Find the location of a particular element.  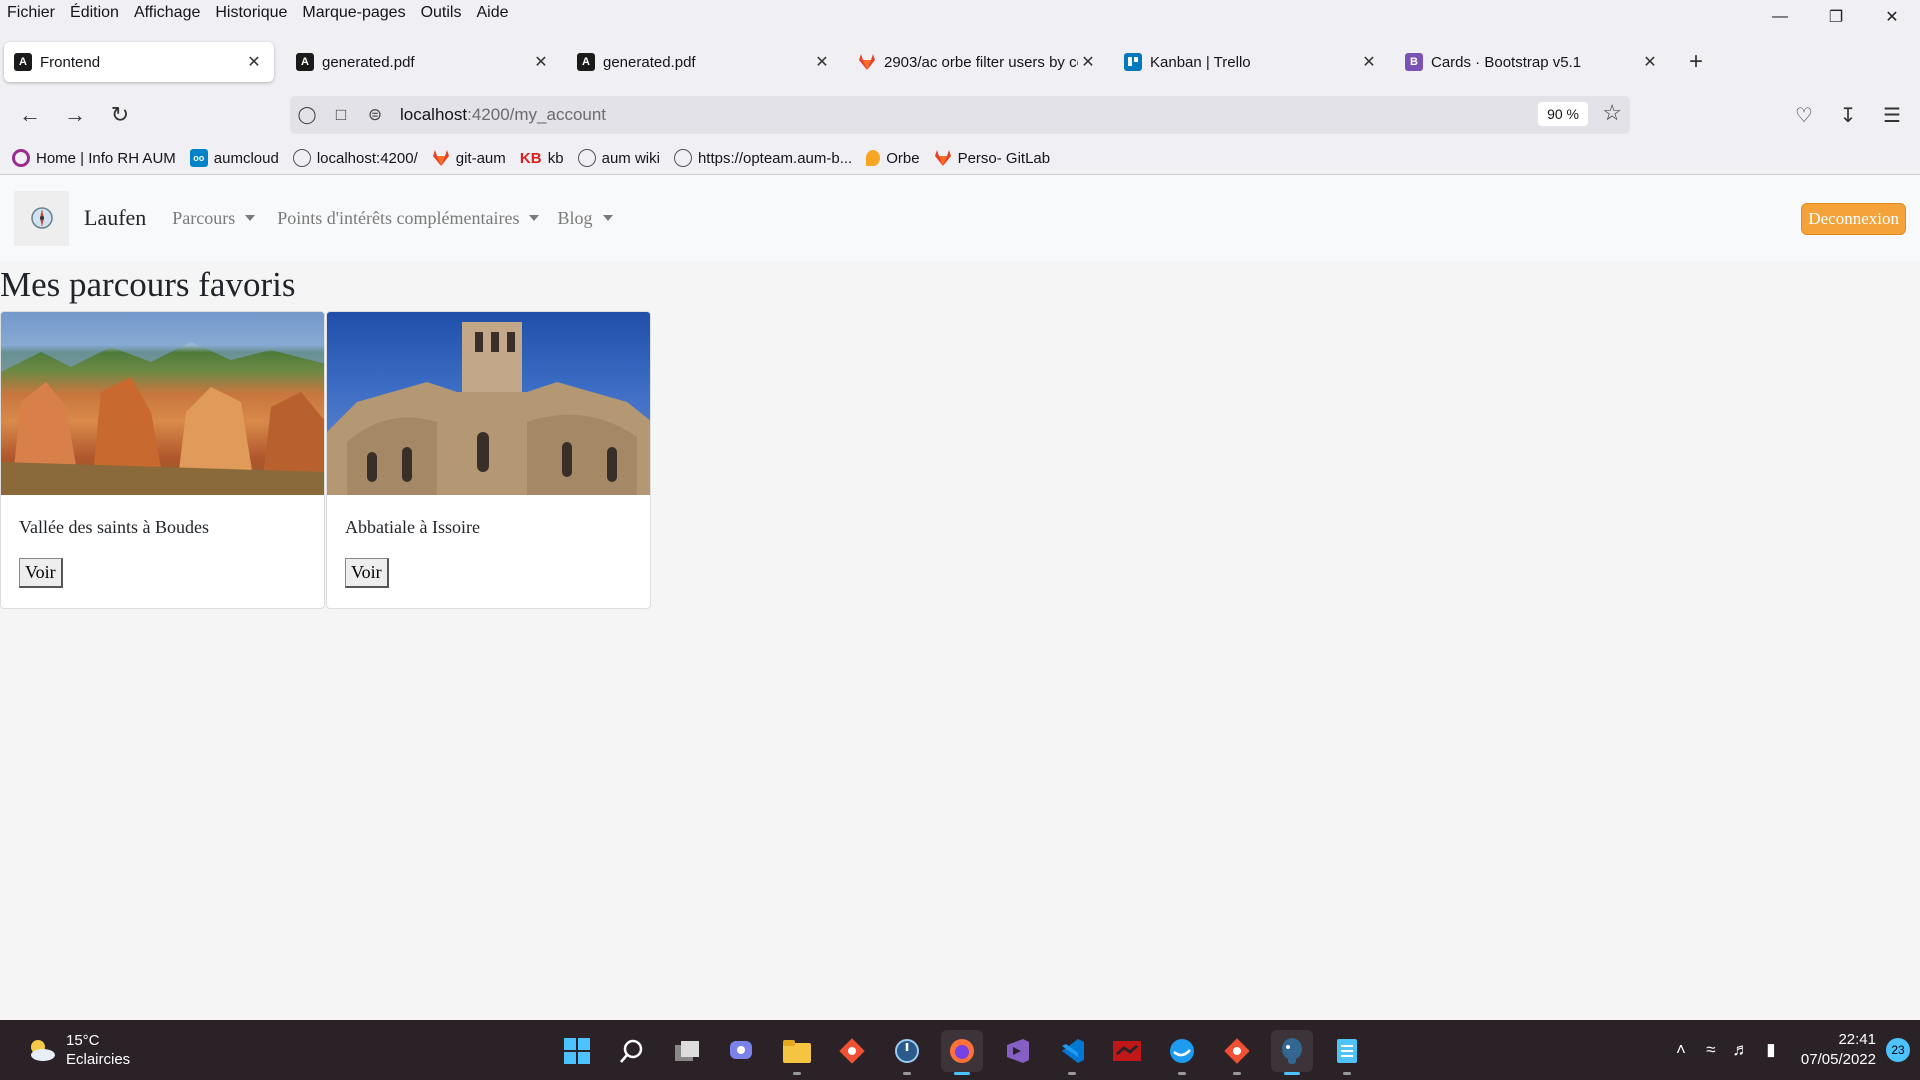

vscode-icon is located at coordinates (1072, 1052).